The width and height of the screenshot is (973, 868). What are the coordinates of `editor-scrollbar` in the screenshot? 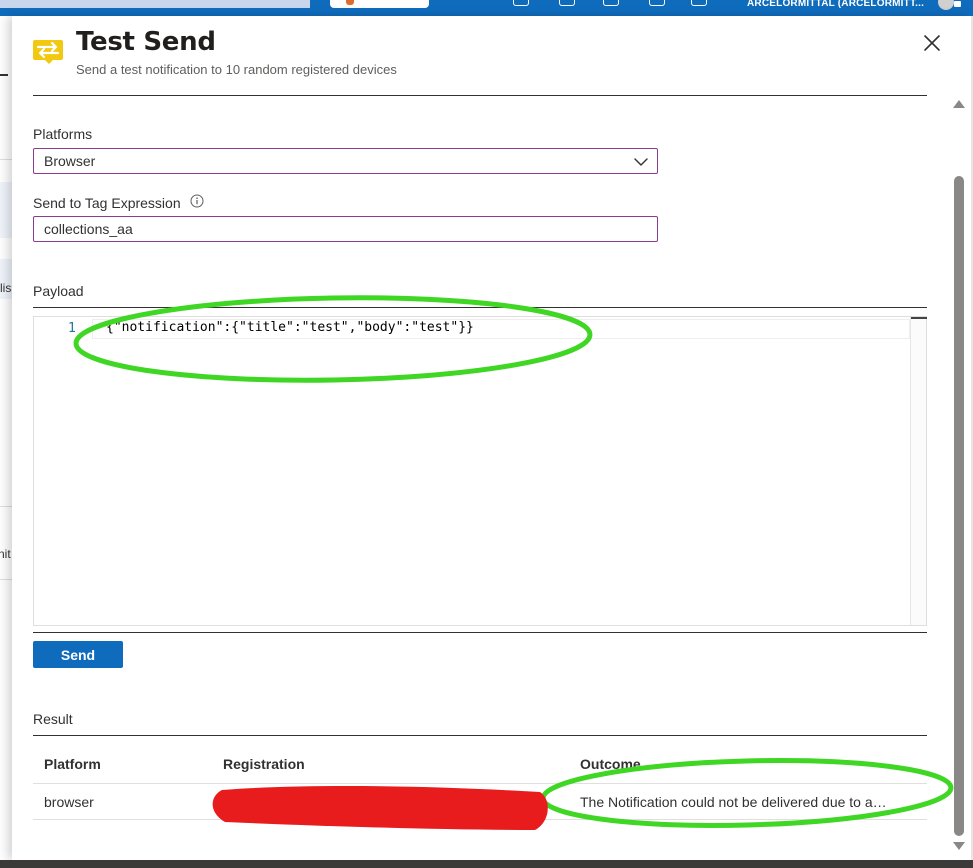 It's located at (918, 471).